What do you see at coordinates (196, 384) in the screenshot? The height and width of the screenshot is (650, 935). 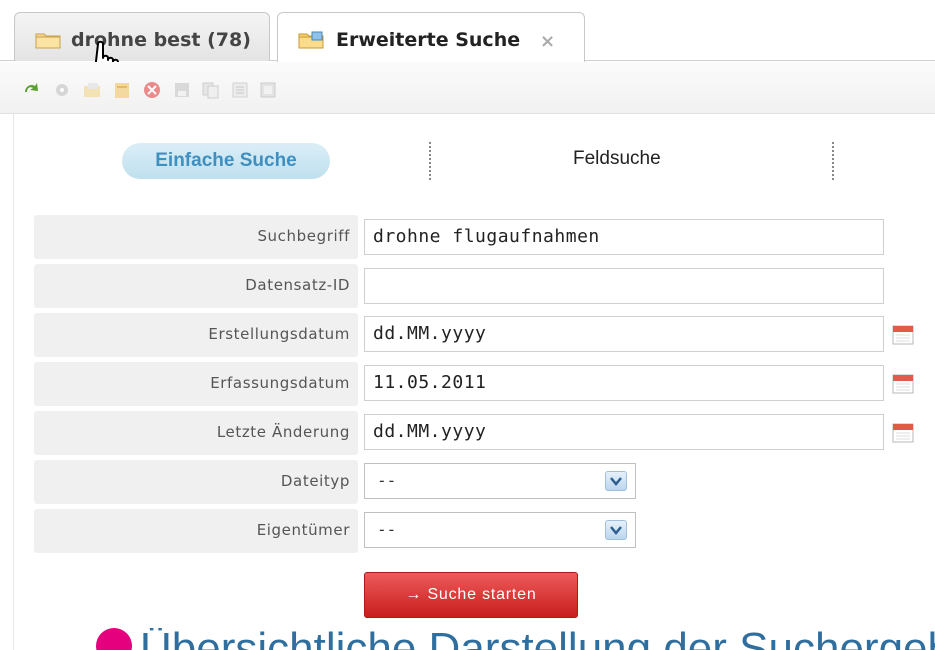 I see `form-row-erfassungsdatum: Erfassungsdatum` at bounding box center [196, 384].